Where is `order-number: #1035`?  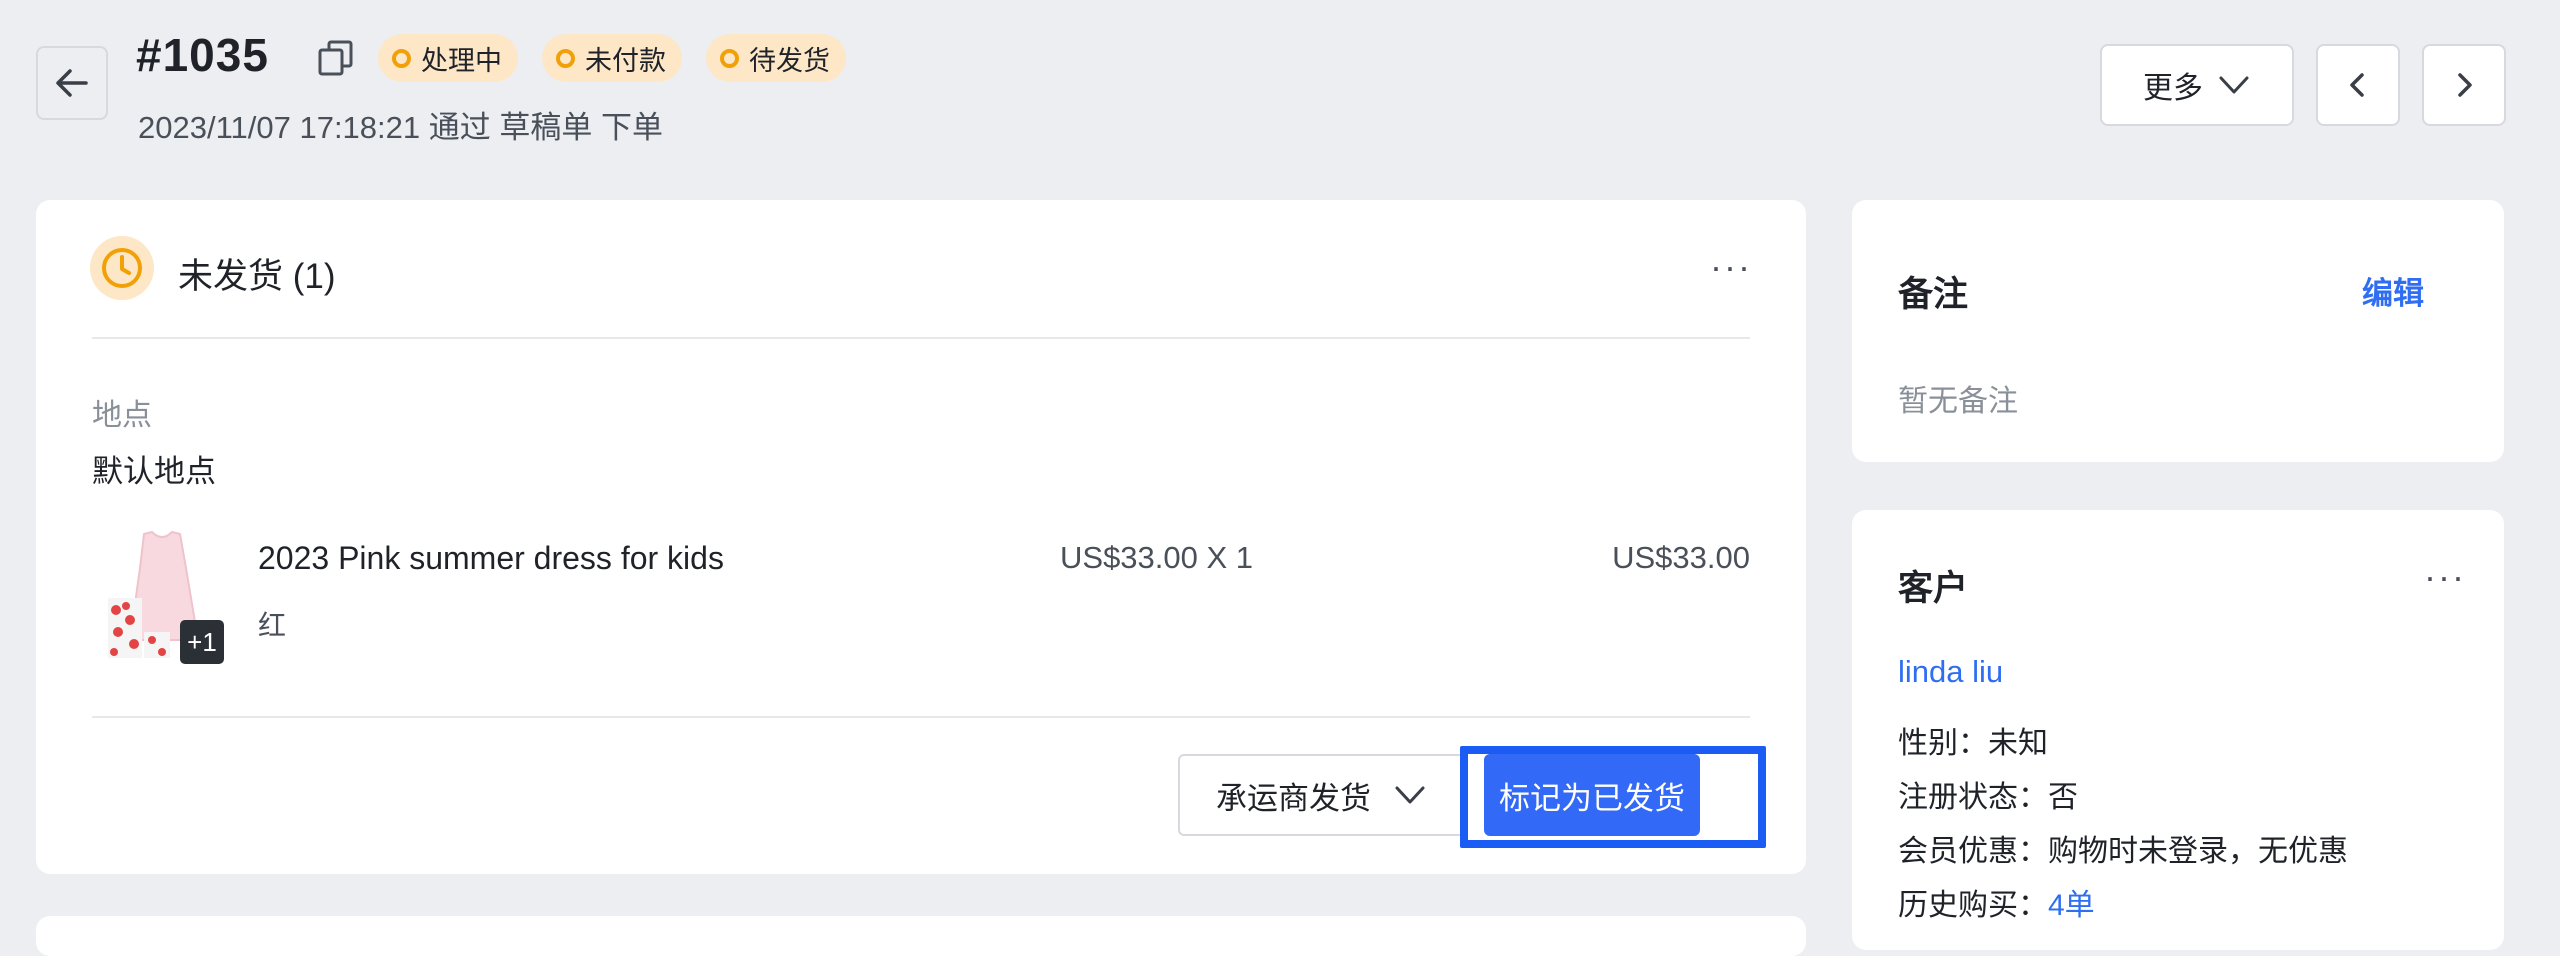 order-number: #1035 is located at coordinates (202, 55).